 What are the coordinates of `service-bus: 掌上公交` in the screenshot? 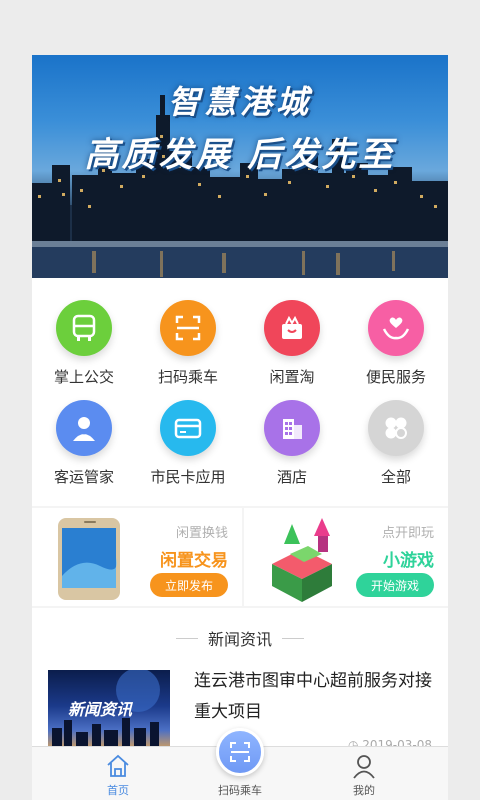 It's located at (84, 350).